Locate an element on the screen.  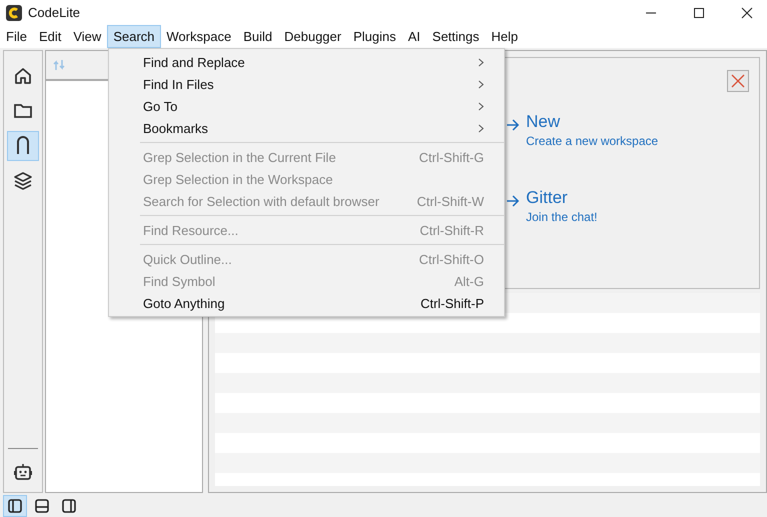
menu-item: Edit is located at coordinates (50, 36).